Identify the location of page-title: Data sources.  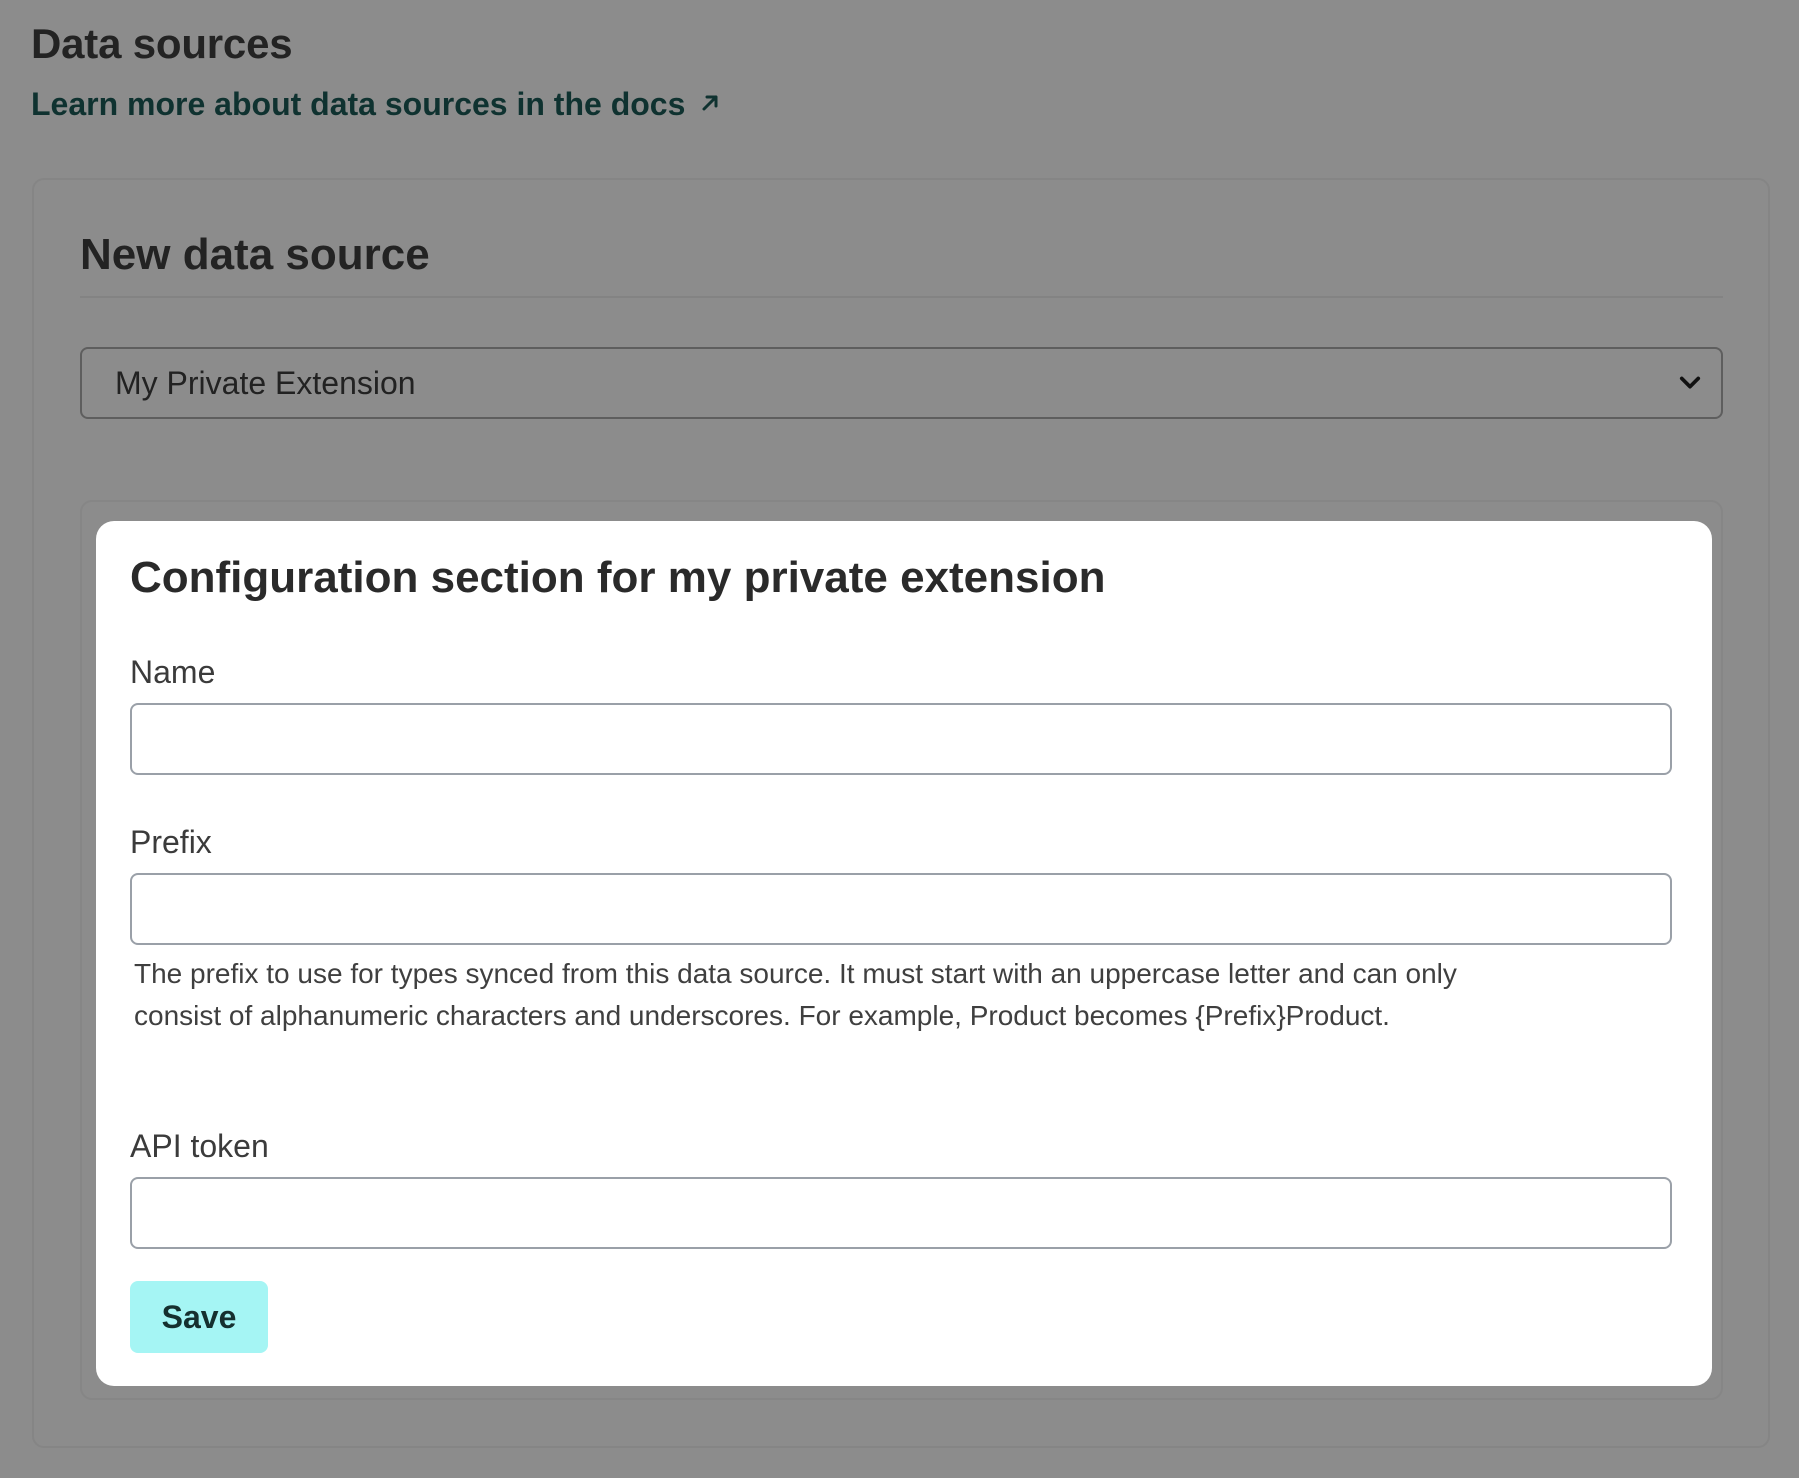
(162, 43).